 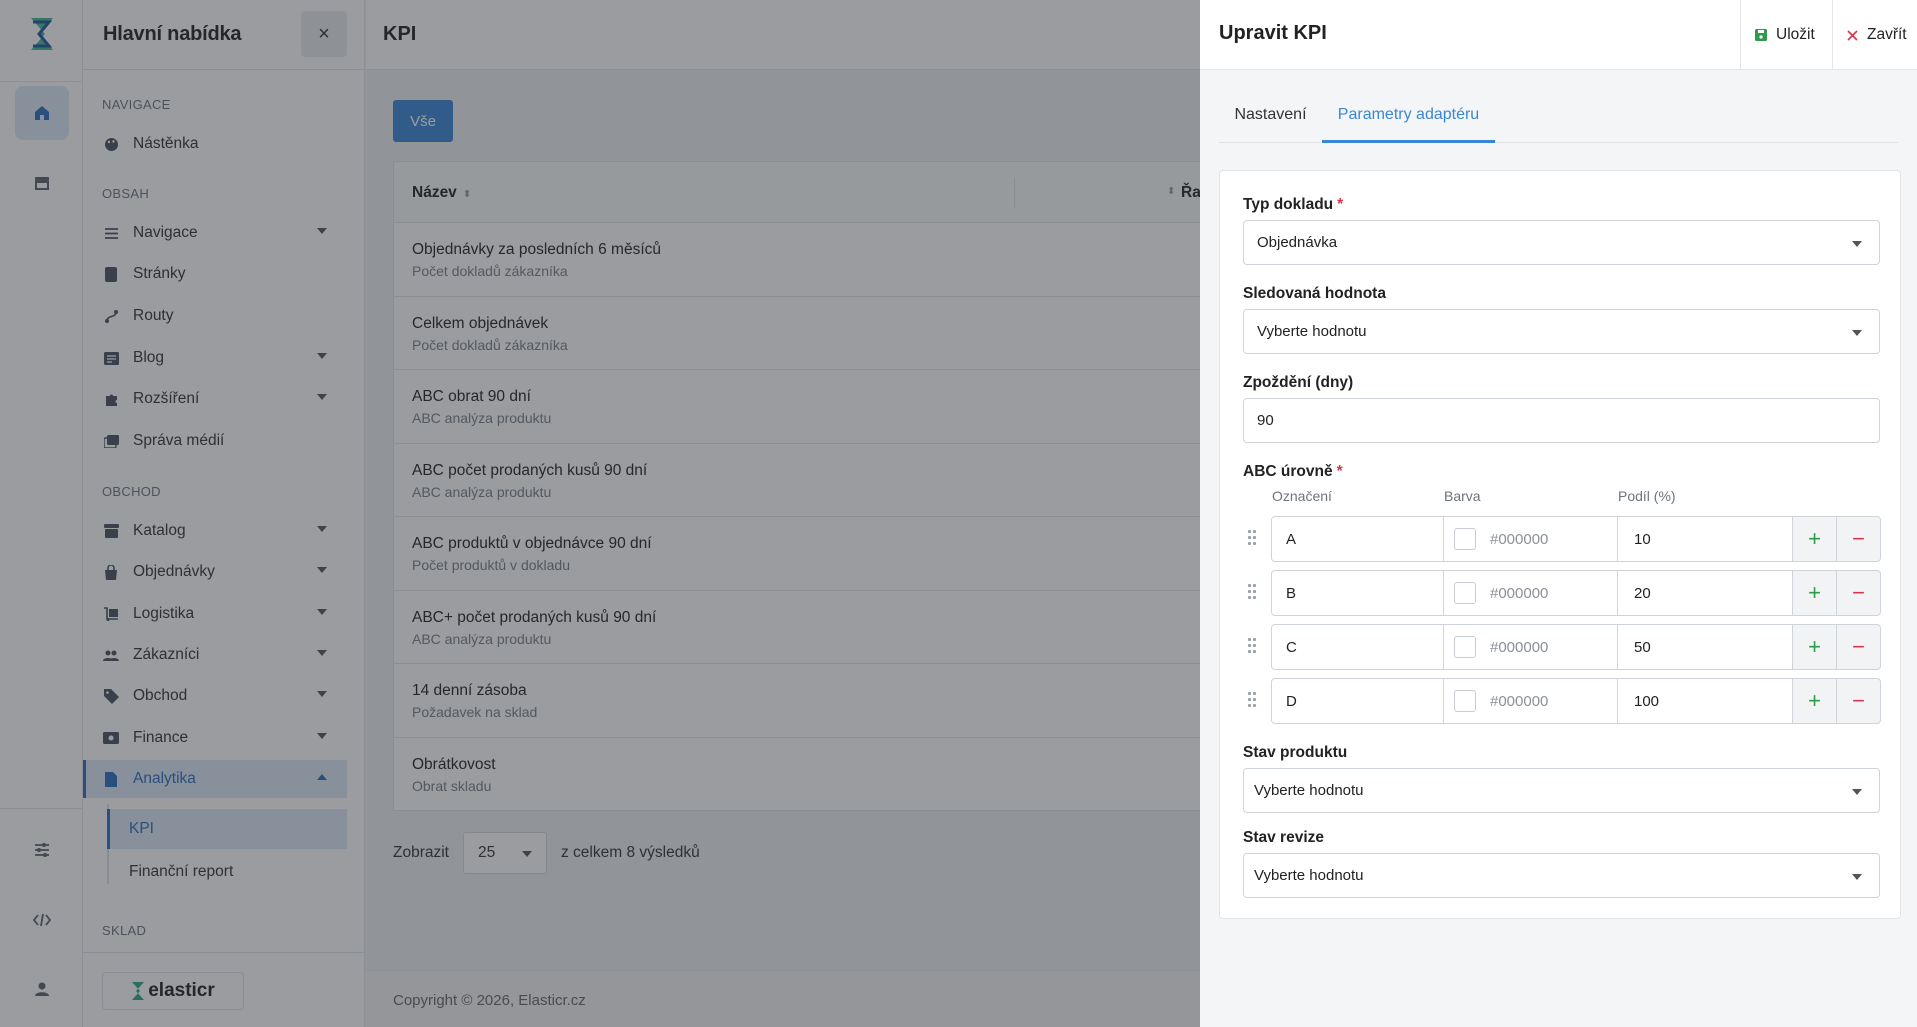 What do you see at coordinates (1887, 34) in the screenshot?
I see `close-label: Zavřít` at bounding box center [1887, 34].